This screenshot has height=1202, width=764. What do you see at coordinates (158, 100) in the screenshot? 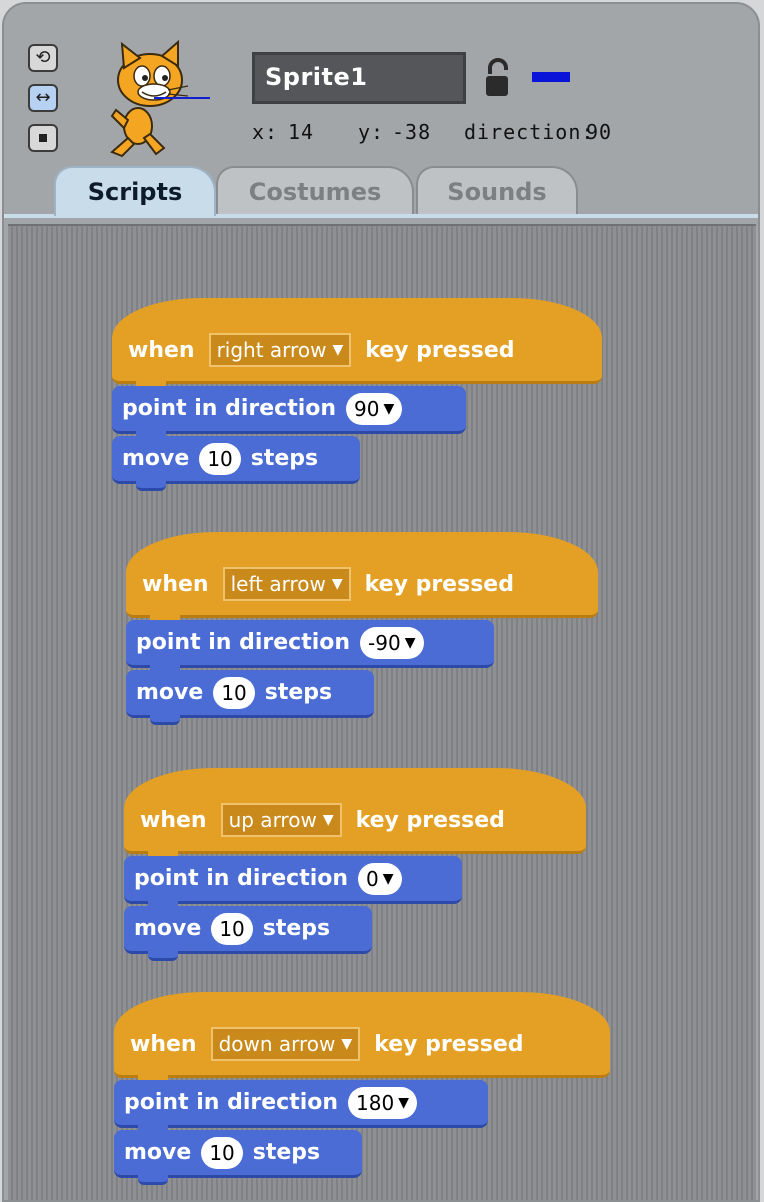
I see `sprite-thumbnail` at bounding box center [158, 100].